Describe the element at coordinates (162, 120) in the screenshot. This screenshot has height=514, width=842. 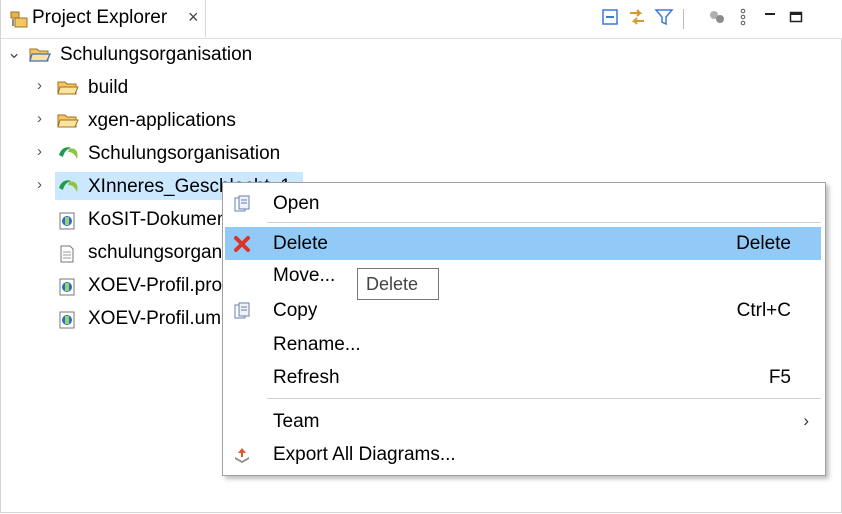
I see `tree-item-label: xgen-applications` at that location.